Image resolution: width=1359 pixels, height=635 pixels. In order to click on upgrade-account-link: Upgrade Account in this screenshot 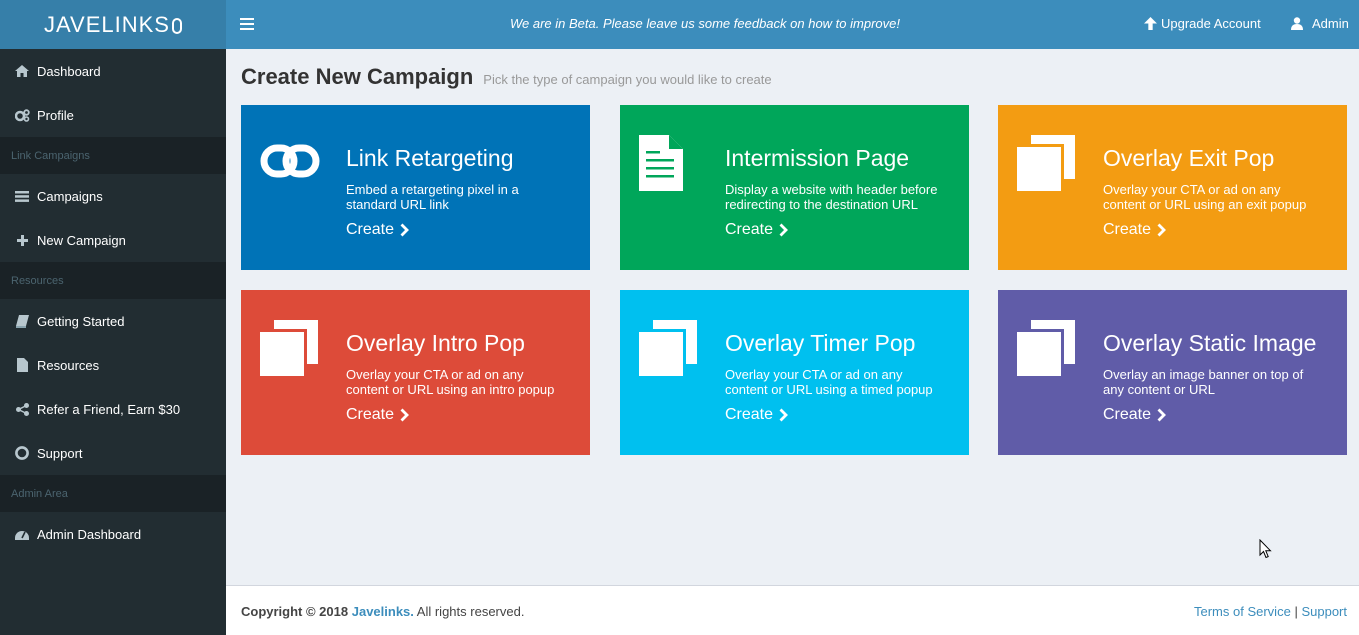, I will do `click(1202, 23)`.